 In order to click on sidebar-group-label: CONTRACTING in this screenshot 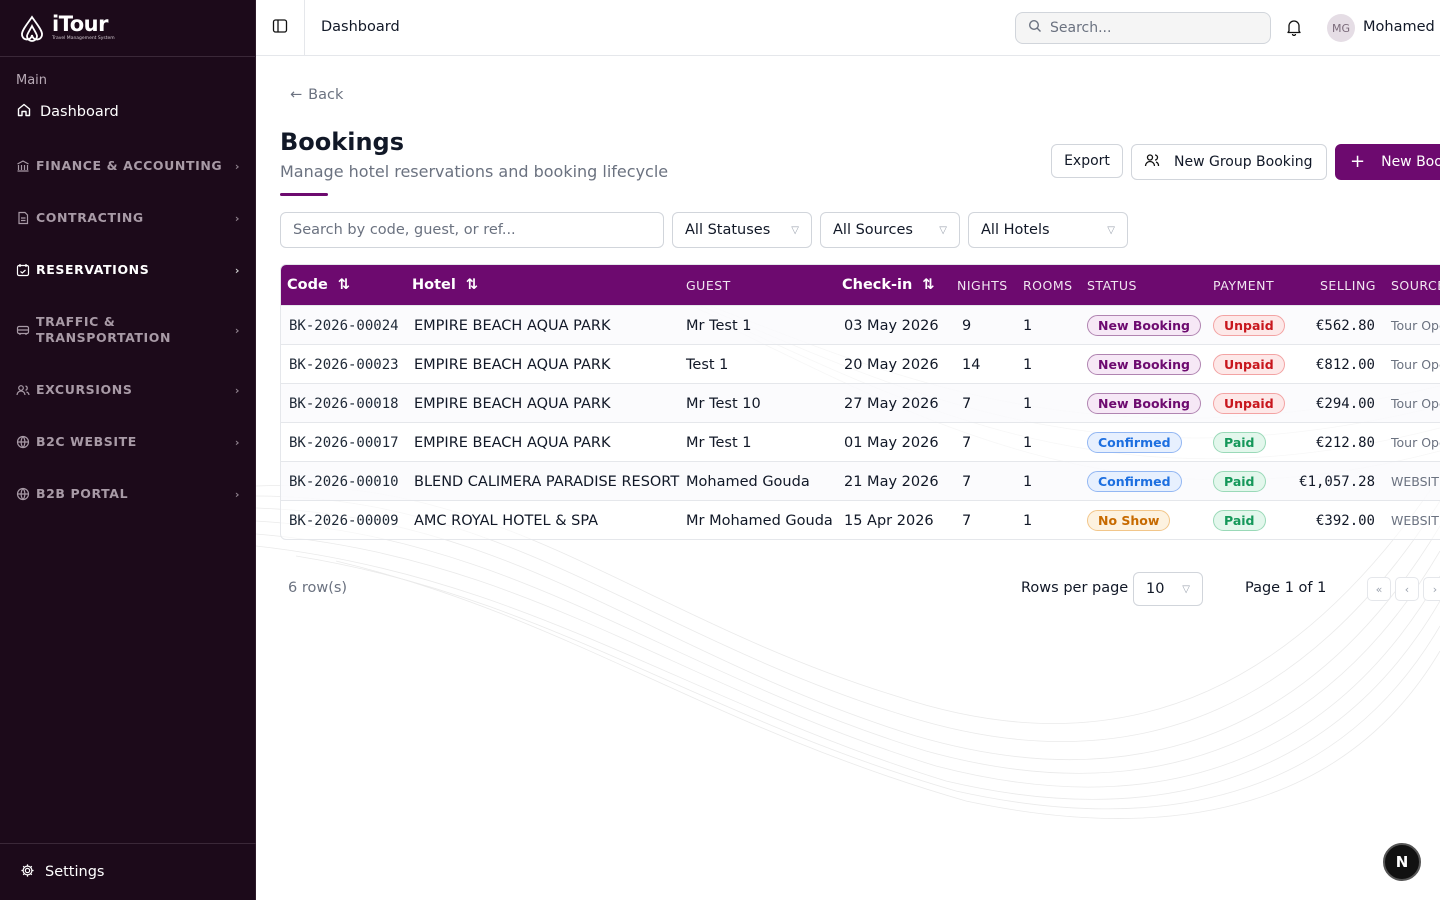, I will do `click(90, 217)`.